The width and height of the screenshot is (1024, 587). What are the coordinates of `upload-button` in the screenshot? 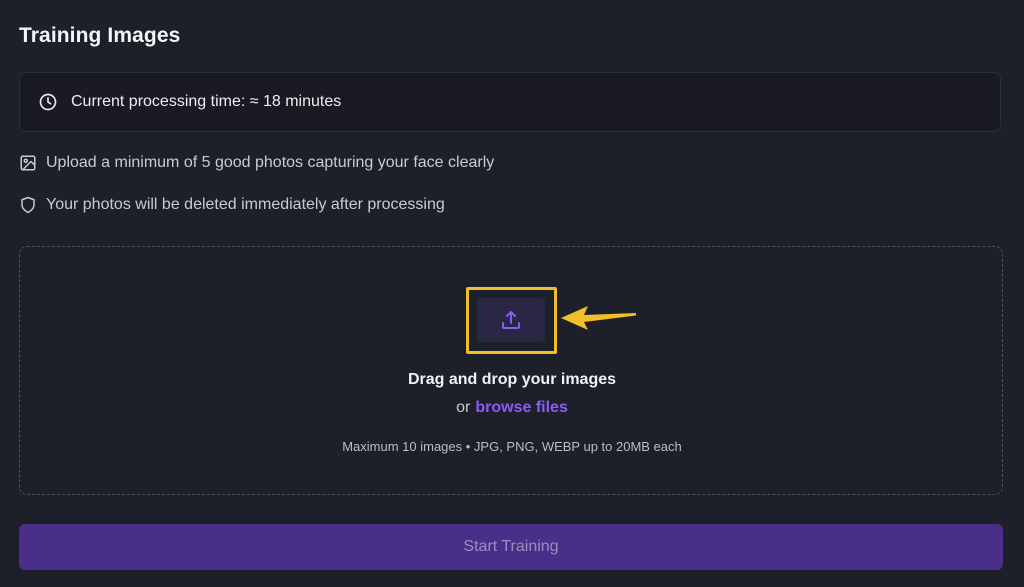 It's located at (511, 320).